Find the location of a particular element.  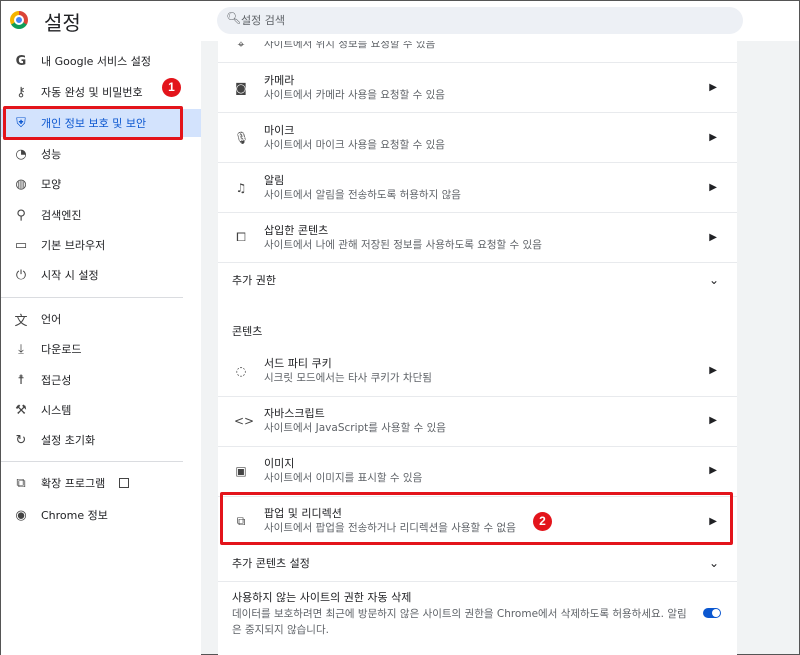

sidebar-item-label: 자동 완성 및 비밀번호 is located at coordinates (92, 92).